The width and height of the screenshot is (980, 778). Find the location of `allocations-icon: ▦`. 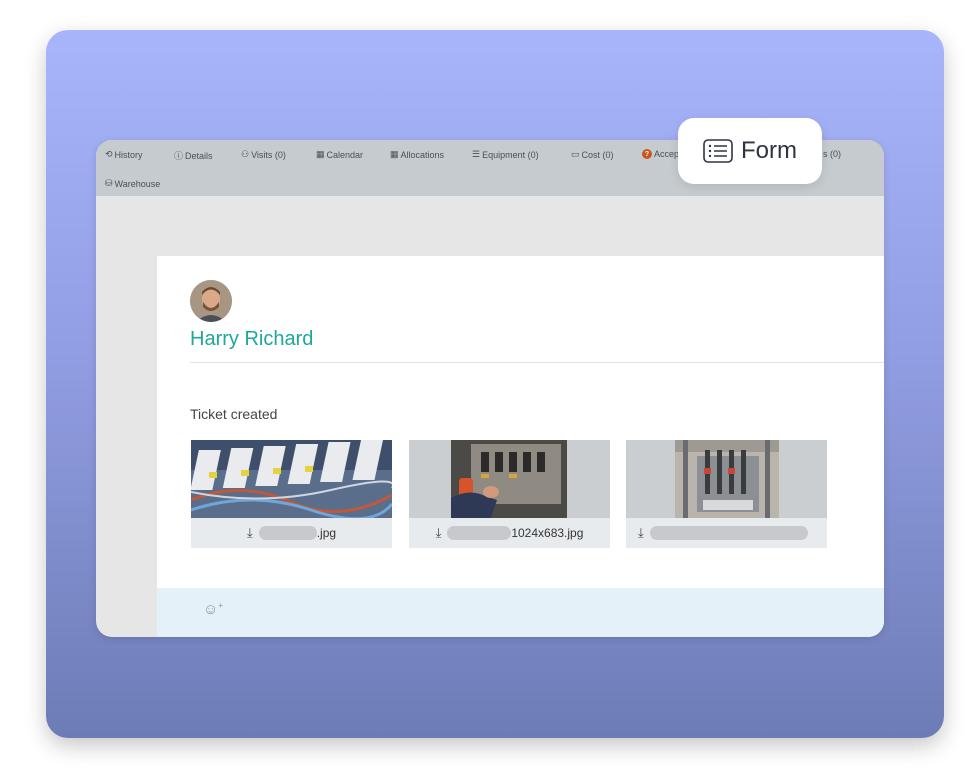

allocations-icon: ▦ is located at coordinates (394, 154).